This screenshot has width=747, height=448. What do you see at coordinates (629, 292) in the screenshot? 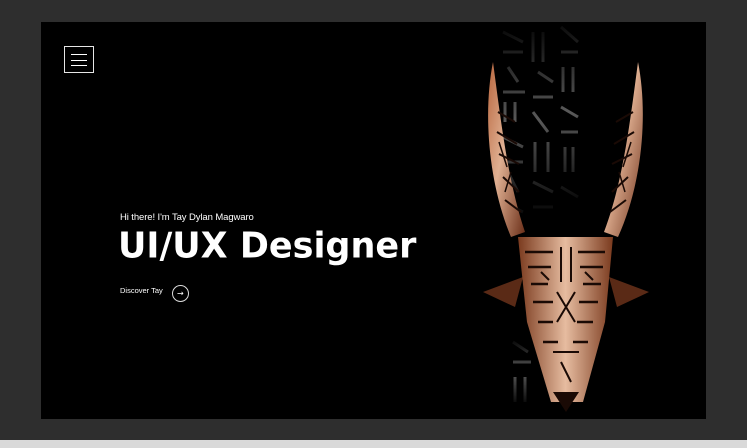
I see `right-ear` at bounding box center [629, 292].